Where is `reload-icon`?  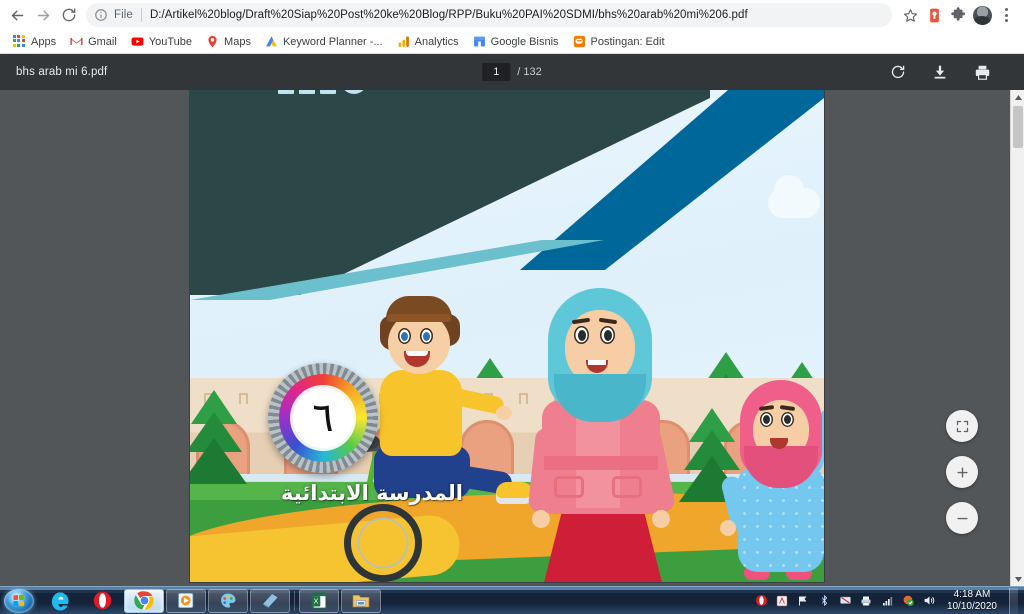 reload-icon is located at coordinates (69, 15).